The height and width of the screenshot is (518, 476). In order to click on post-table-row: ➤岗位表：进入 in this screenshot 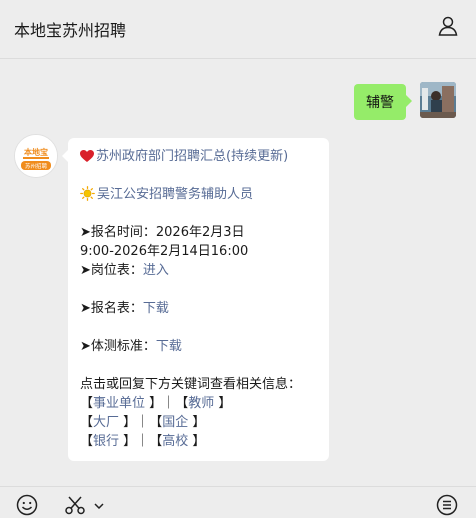, I will do `click(198, 270)`.